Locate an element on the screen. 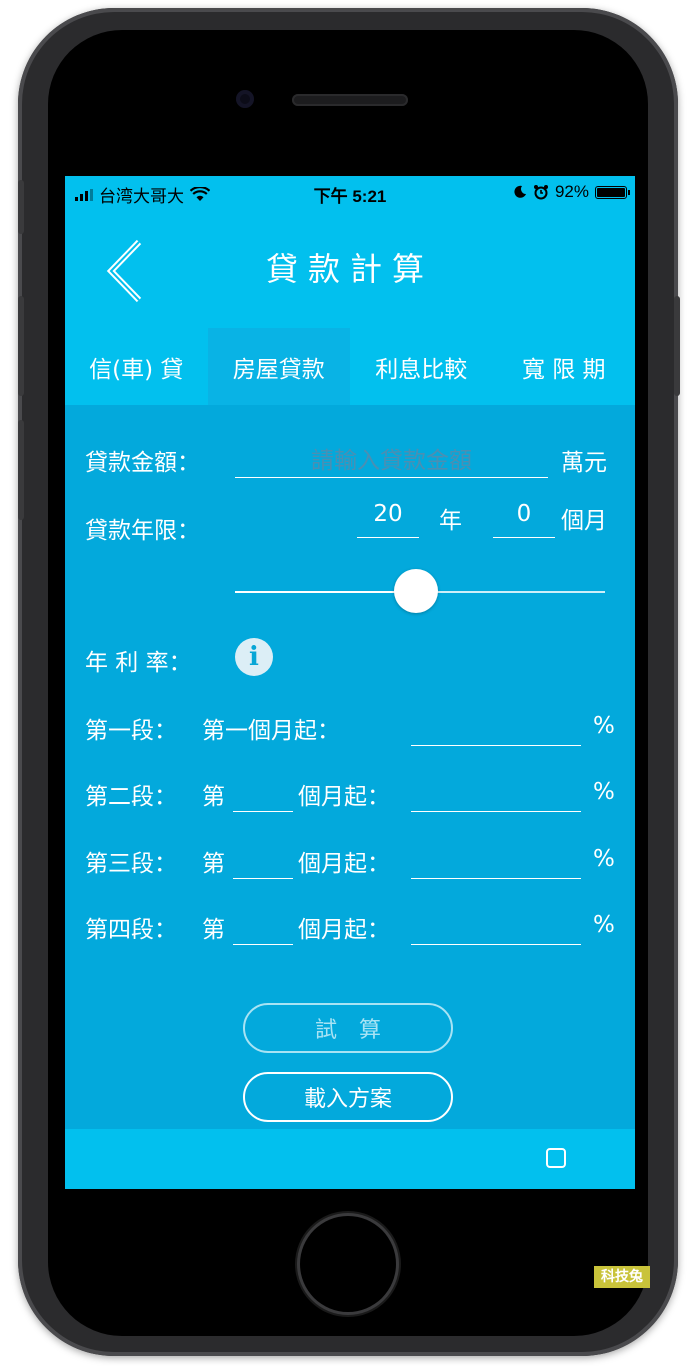  segment-2-suffix: 個月起： is located at coordinates (344, 797).